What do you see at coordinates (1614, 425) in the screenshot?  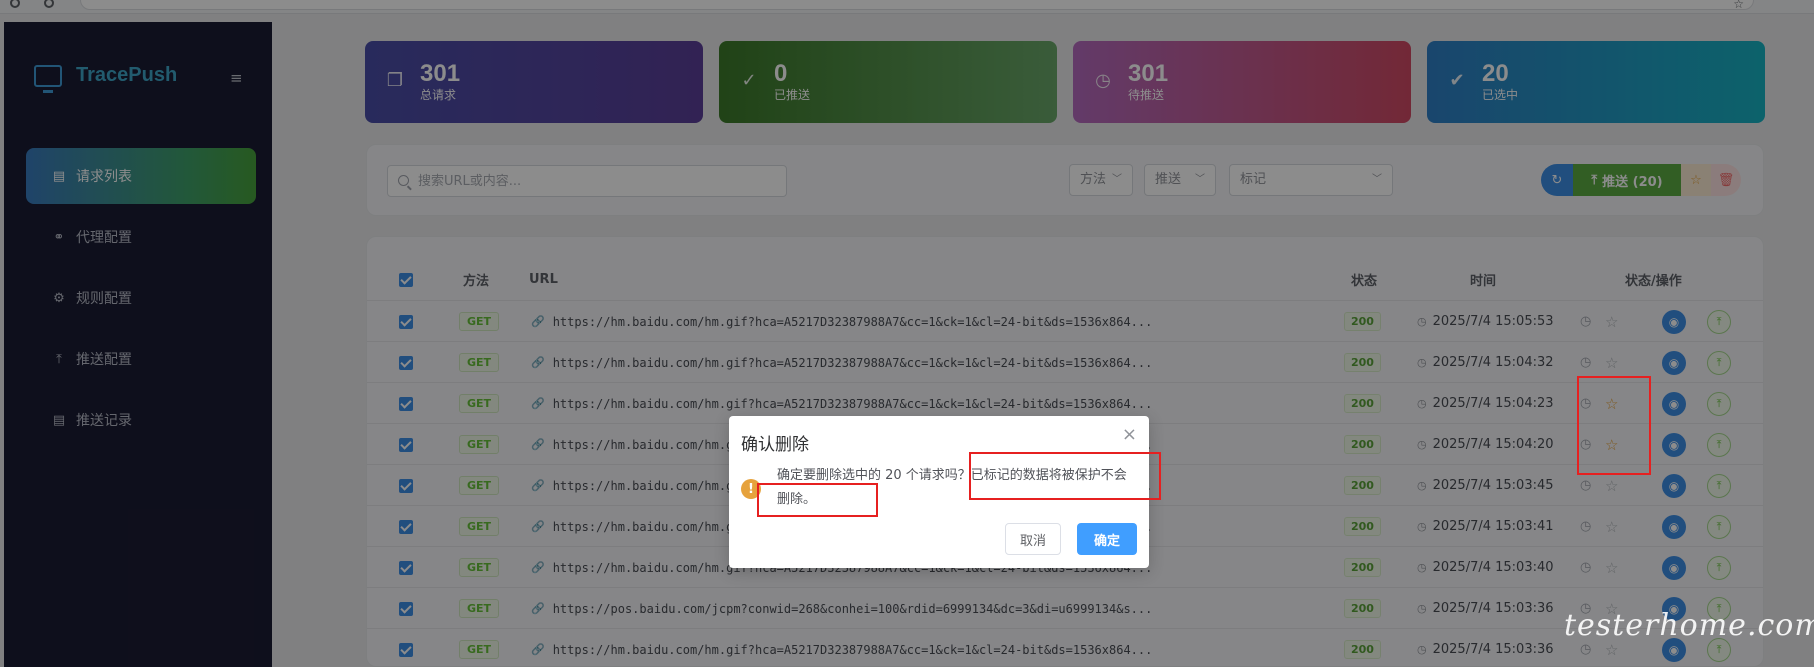 I see `highlight-marked-stars` at bounding box center [1614, 425].